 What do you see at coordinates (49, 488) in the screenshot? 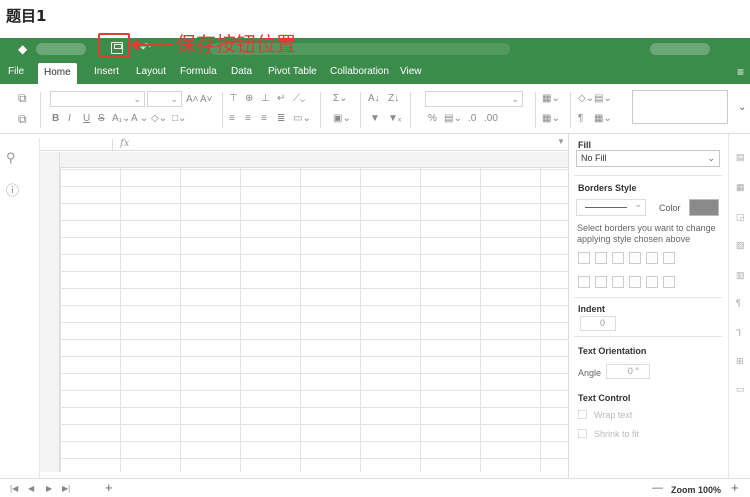
I see `next-sheet-icon: ▶` at bounding box center [49, 488].